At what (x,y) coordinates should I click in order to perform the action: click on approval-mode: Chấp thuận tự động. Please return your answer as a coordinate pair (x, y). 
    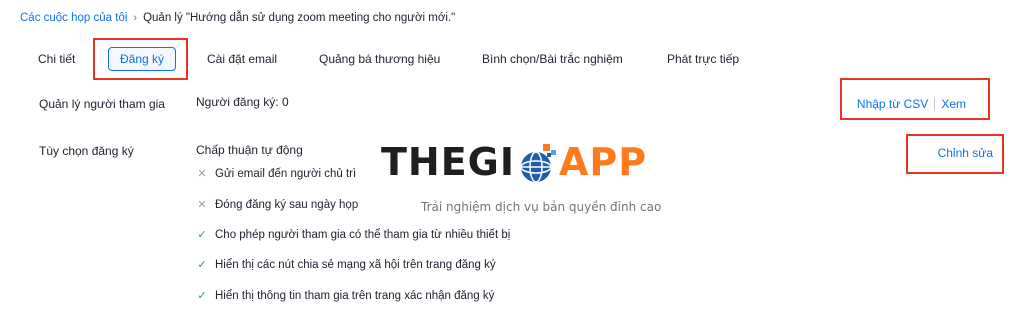
    Looking at the image, I should click on (249, 150).